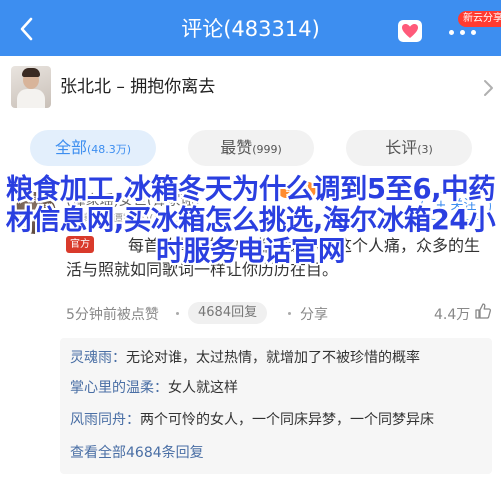 The width and height of the screenshot is (501, 485). Describe the element at coordinates (488, 88) in the screenshot. I see `chevron-right-icon` at that location.